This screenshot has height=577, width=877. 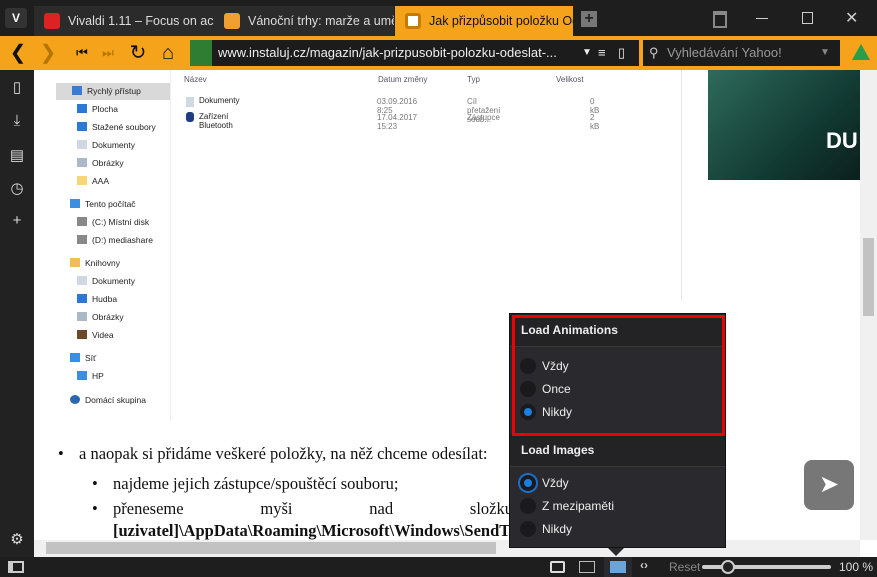 What do you see at coordinates (720, 19) in the screenshot?
I see `trash-icon` at bounding box center [720, 19].